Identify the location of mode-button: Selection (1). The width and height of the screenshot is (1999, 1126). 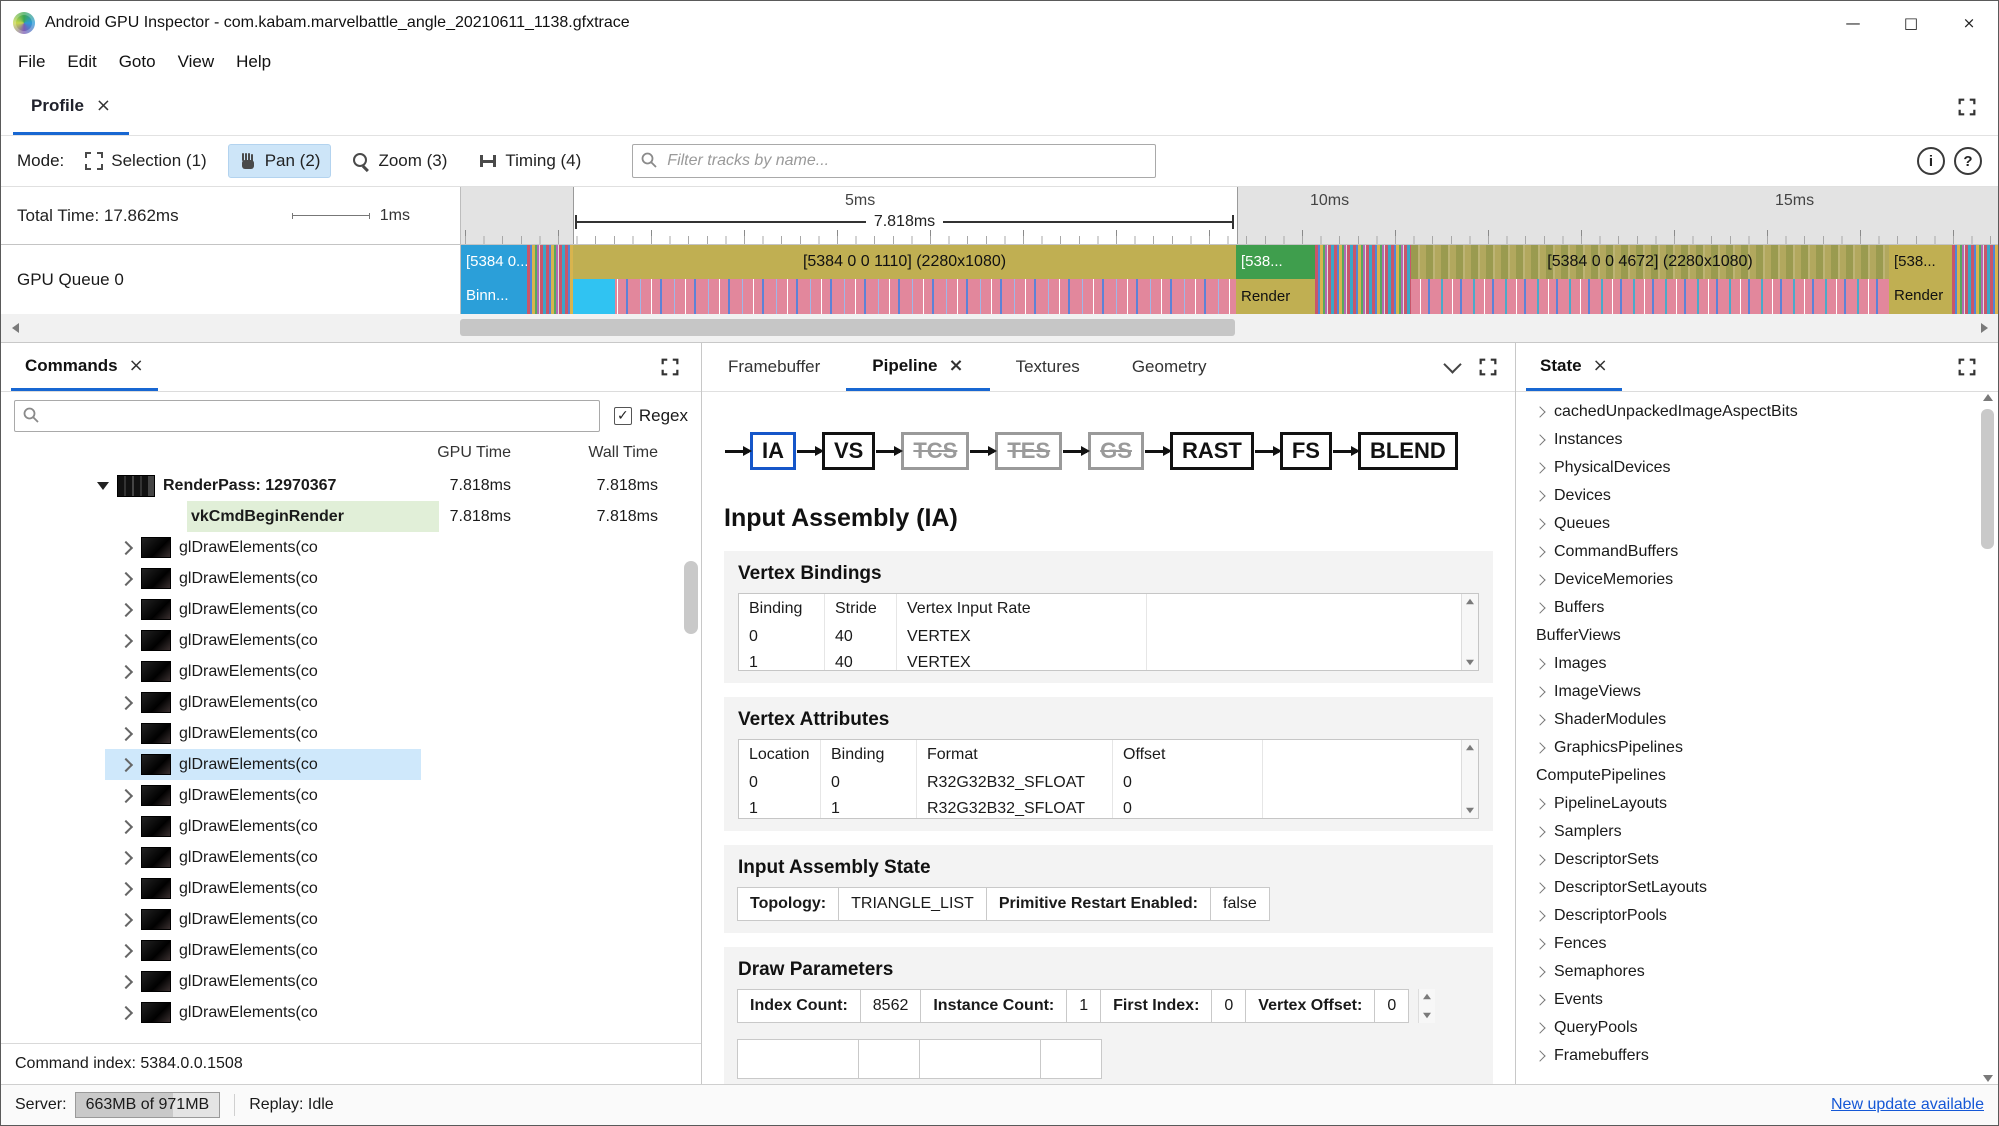
(145, 161).